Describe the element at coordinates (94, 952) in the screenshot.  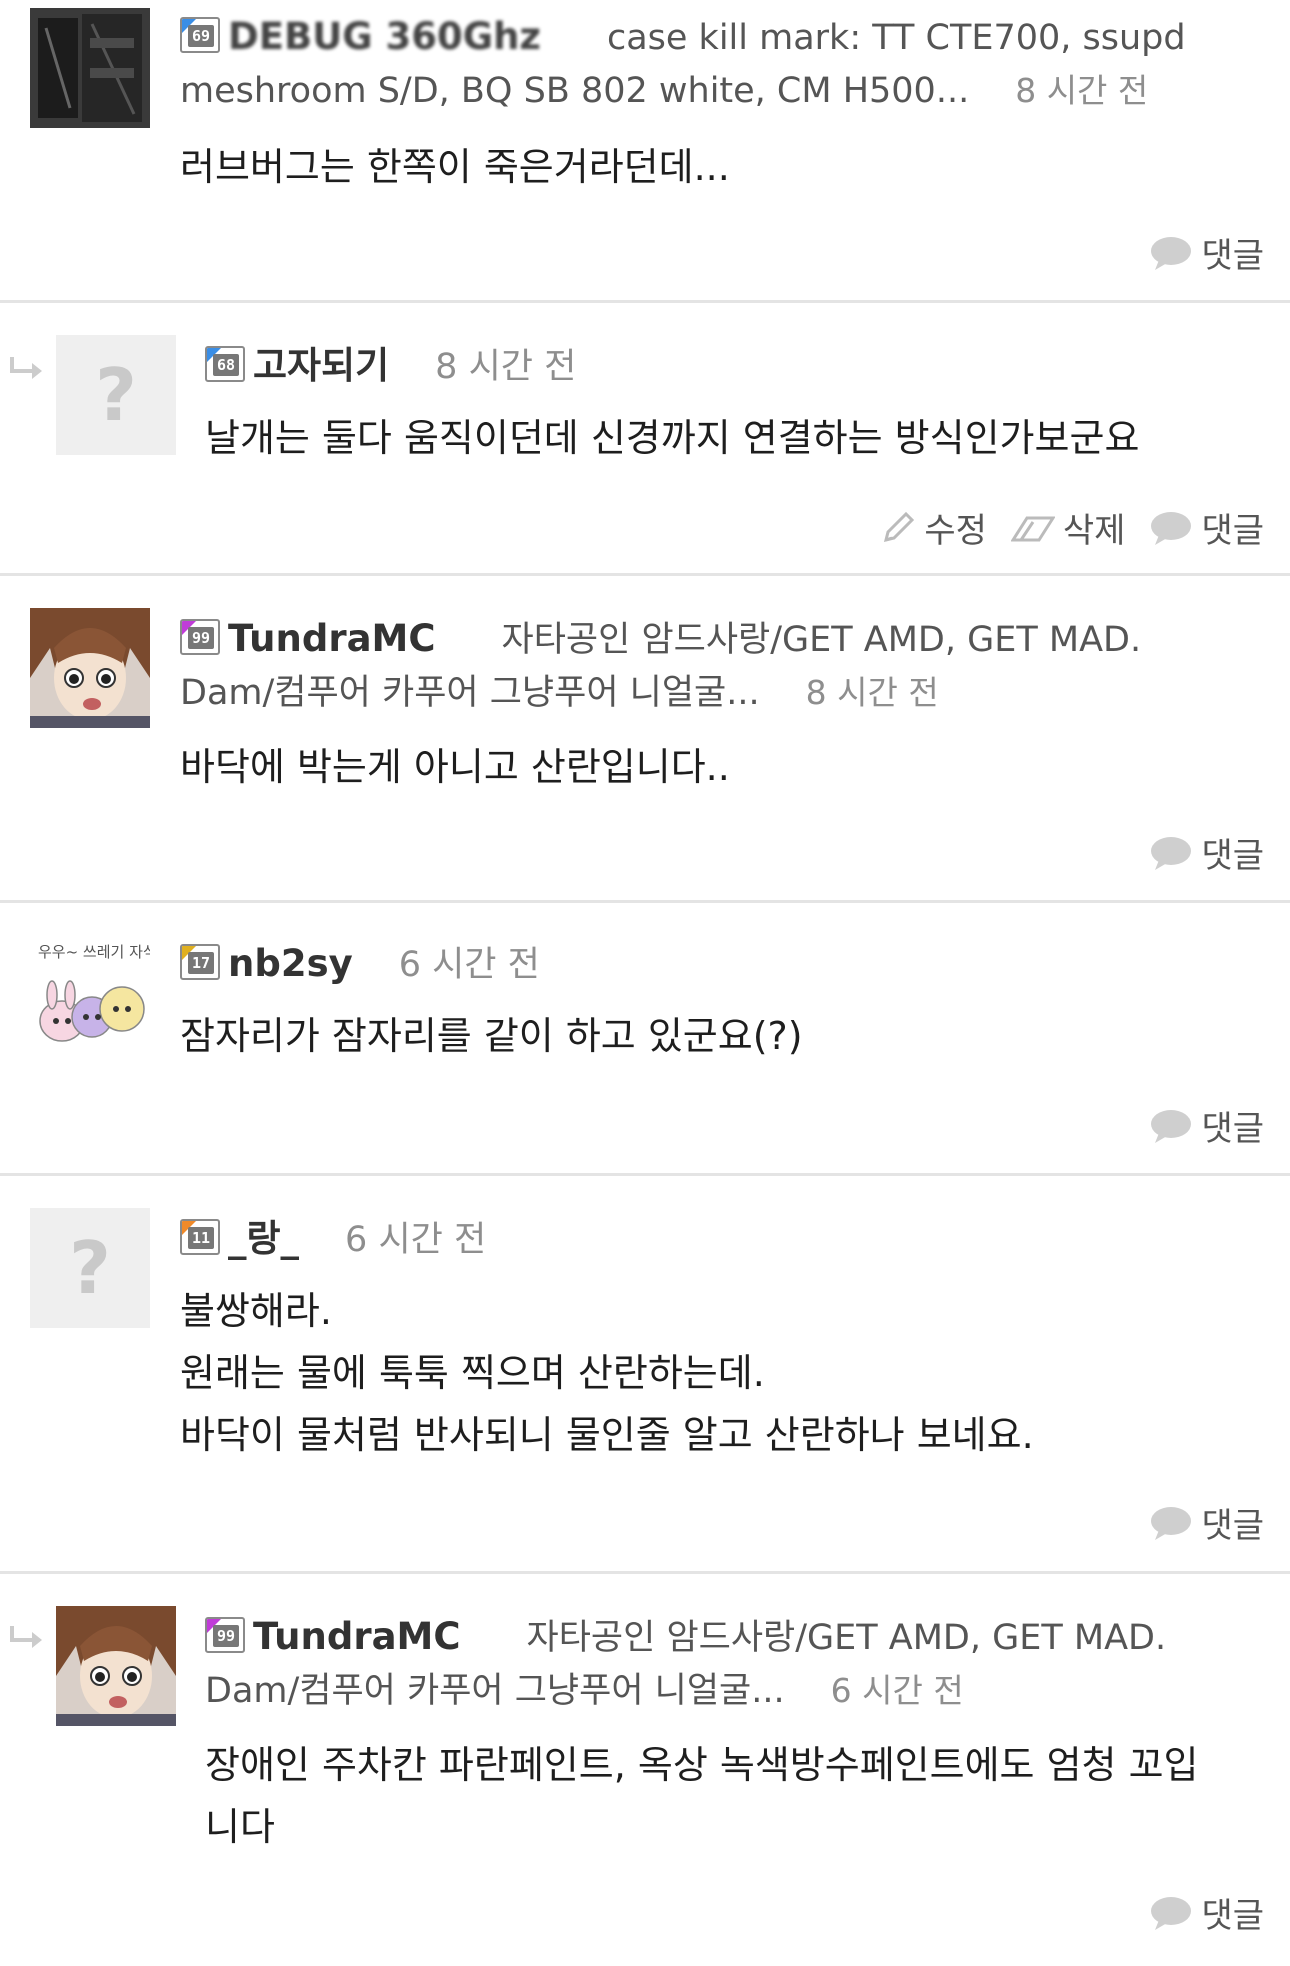
I see `svg-text: 우우~ 쓰레기 자식~` at that location.